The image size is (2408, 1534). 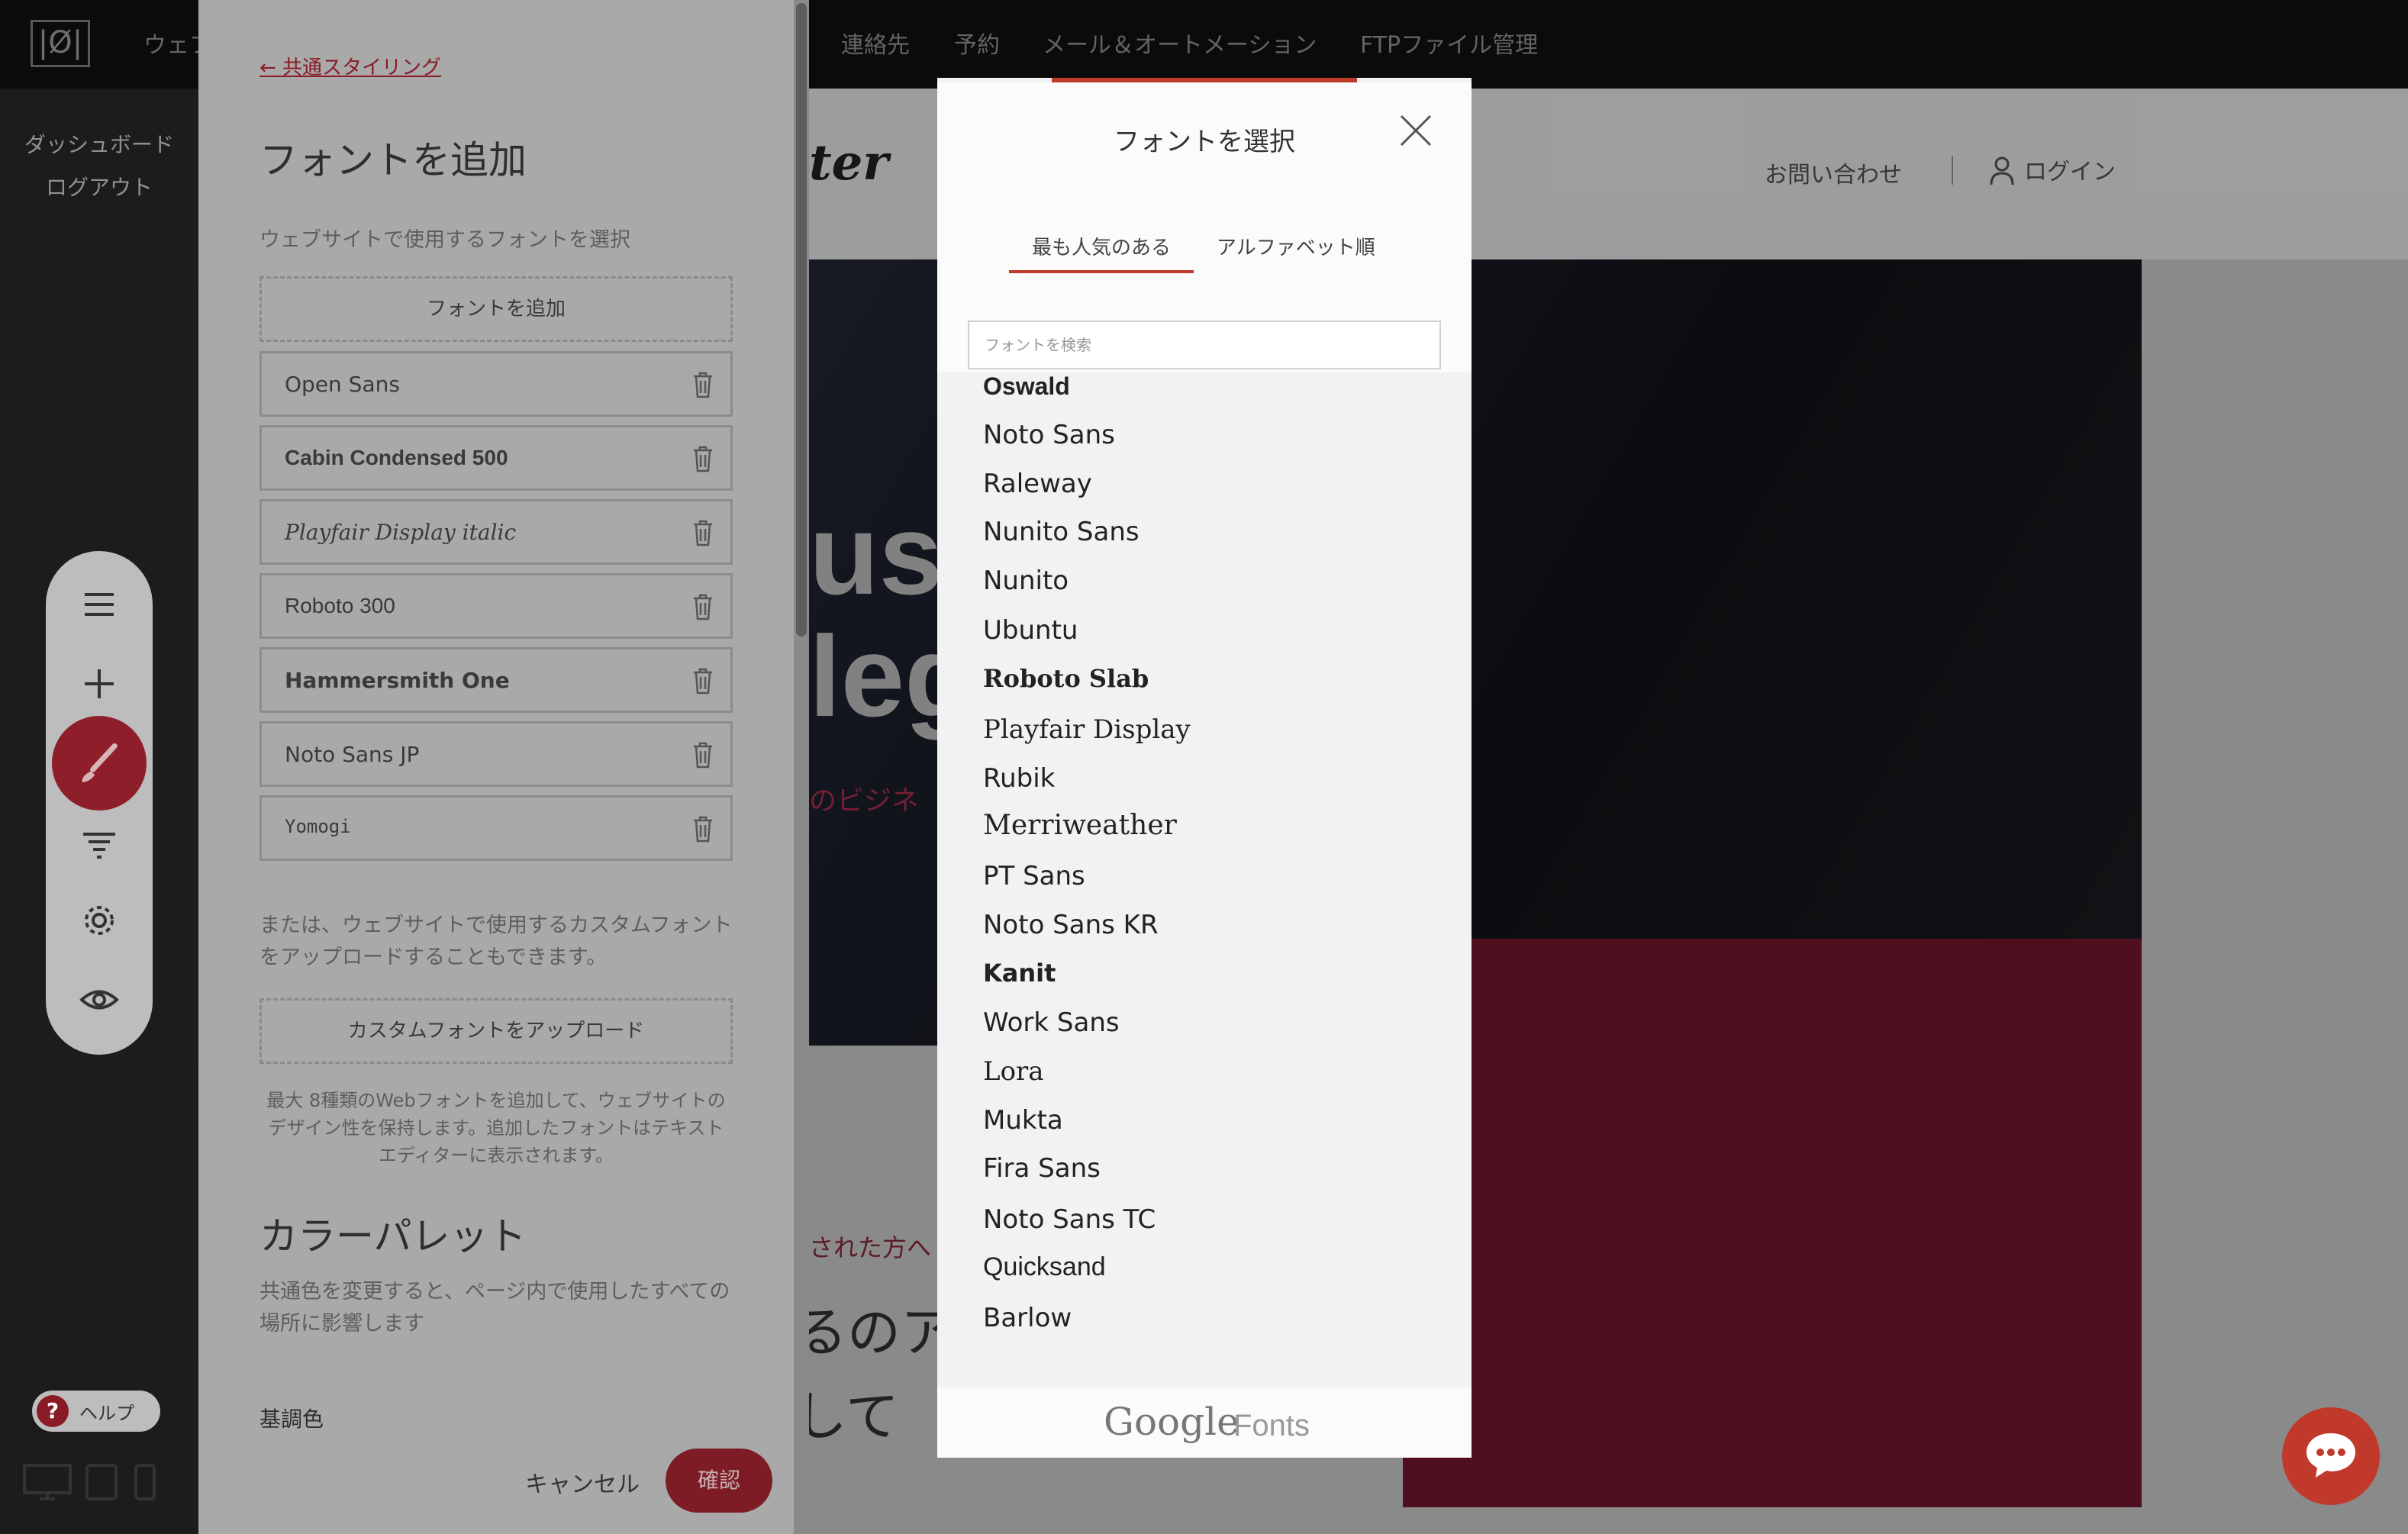 What do you see at coordinates (102, 1483) in the screenshot?
I see `tablet-icon` at bounding box center [102, 1483].